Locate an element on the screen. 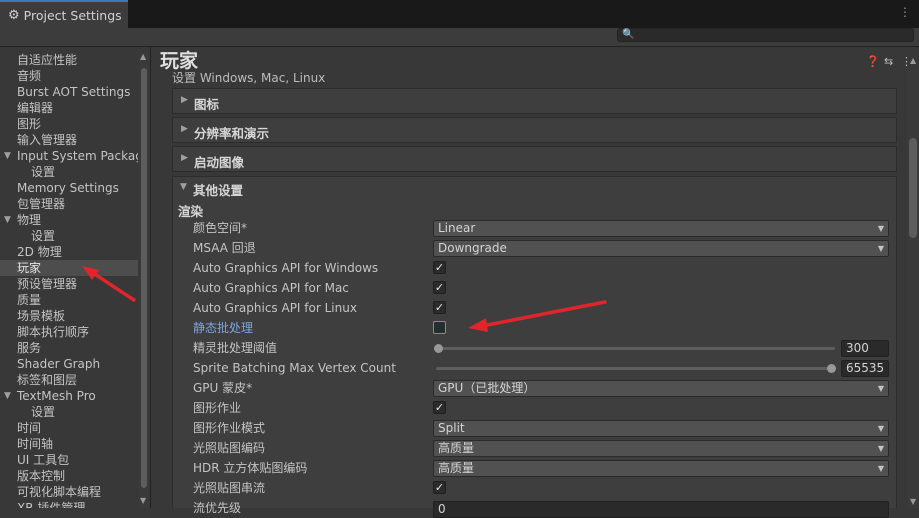 This screenshot has width=919, height=518. main-scrollbar-thumb is located at coordinates (913, 188).